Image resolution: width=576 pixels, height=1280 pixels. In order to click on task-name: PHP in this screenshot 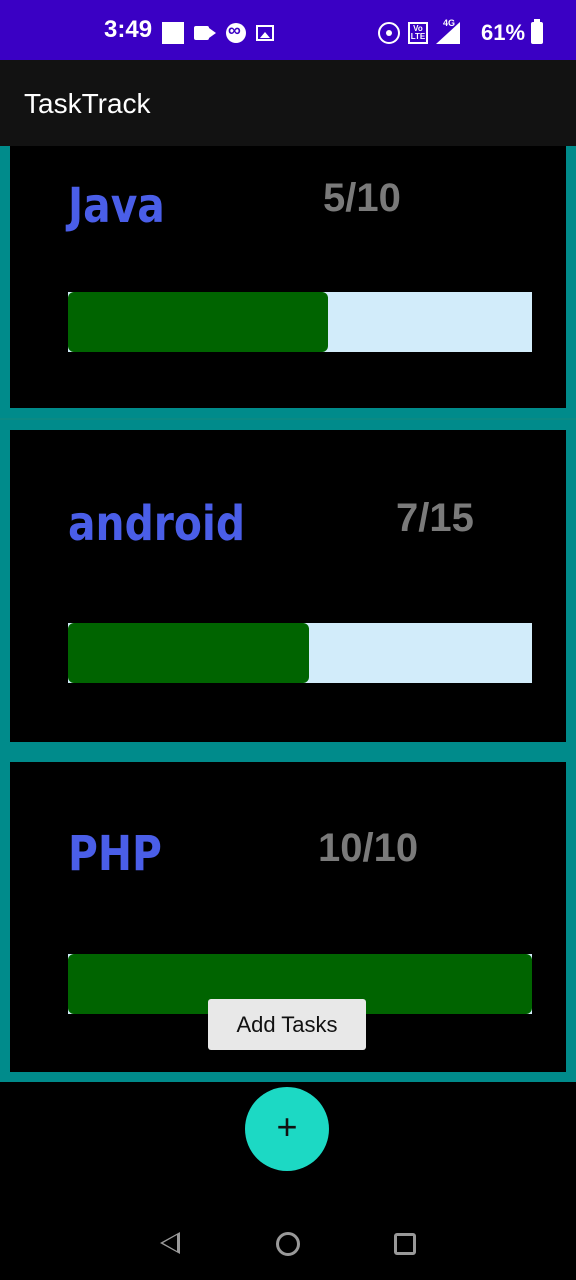, I will do `click(115, 854)`.